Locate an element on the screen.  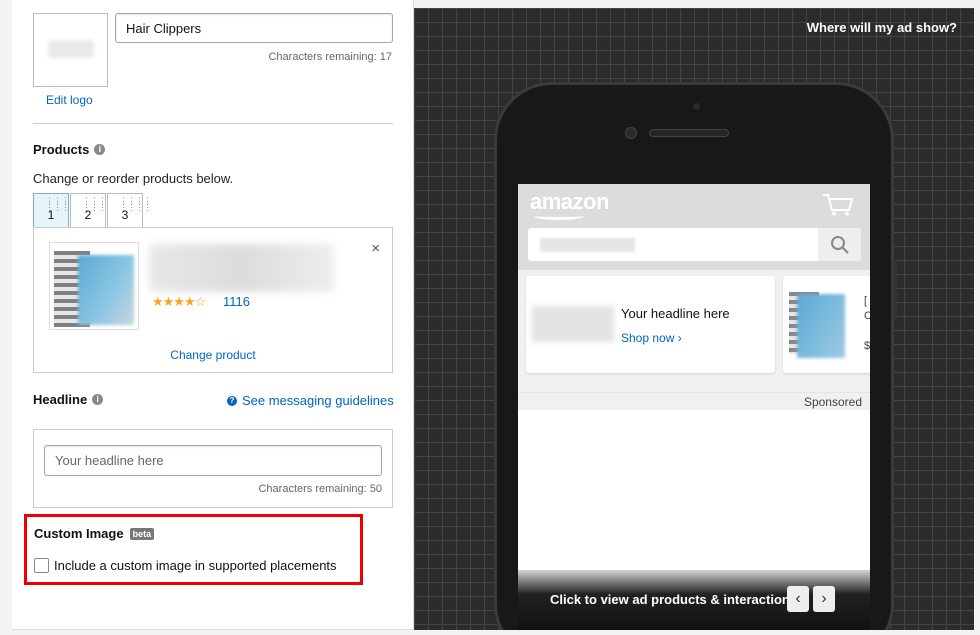
search-input is located at coordinates (678, 244).